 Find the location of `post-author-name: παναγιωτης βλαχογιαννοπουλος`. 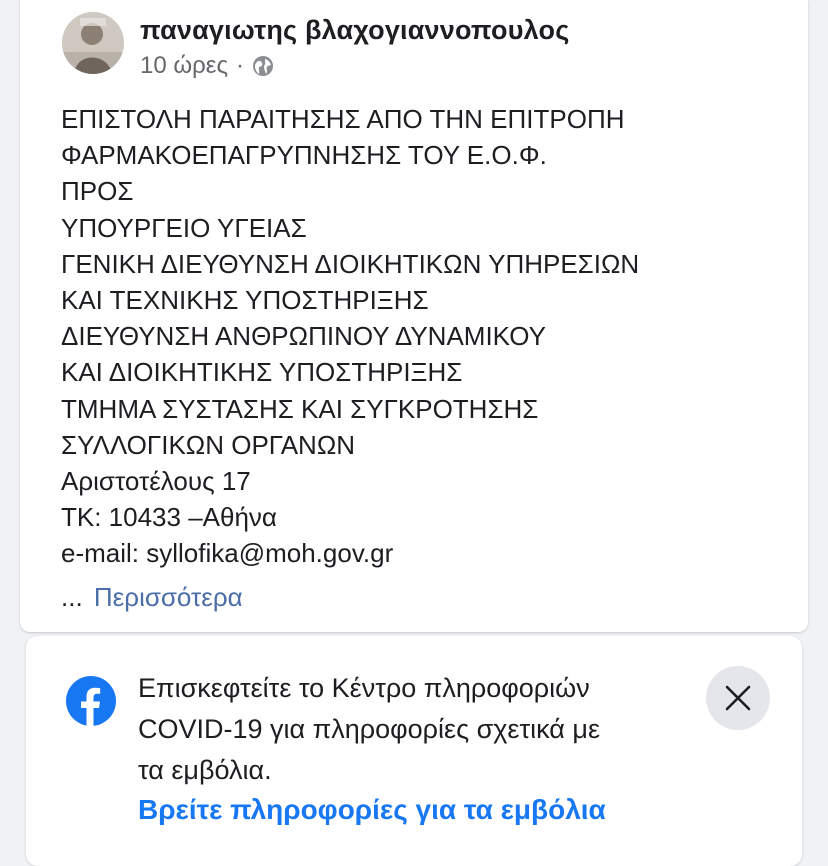

post-author-name: παναγιωτης βλαχογιαννοπουλος is located at coordinates (354, 30).